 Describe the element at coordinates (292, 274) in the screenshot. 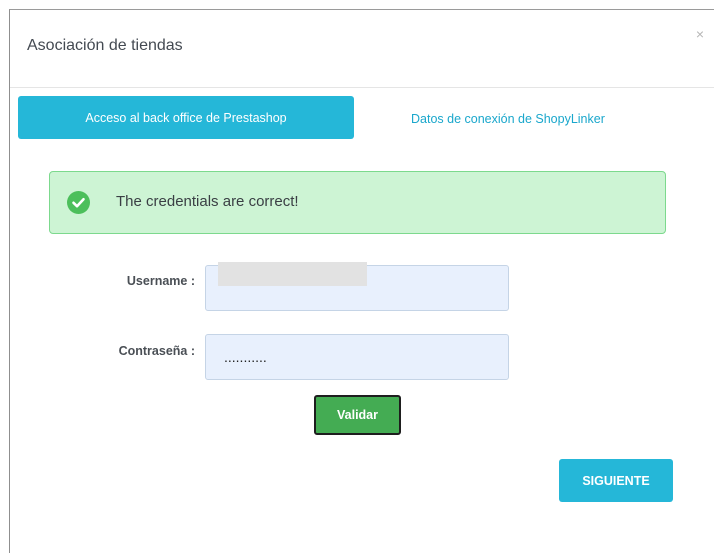

I see `redacted-username` at that location.